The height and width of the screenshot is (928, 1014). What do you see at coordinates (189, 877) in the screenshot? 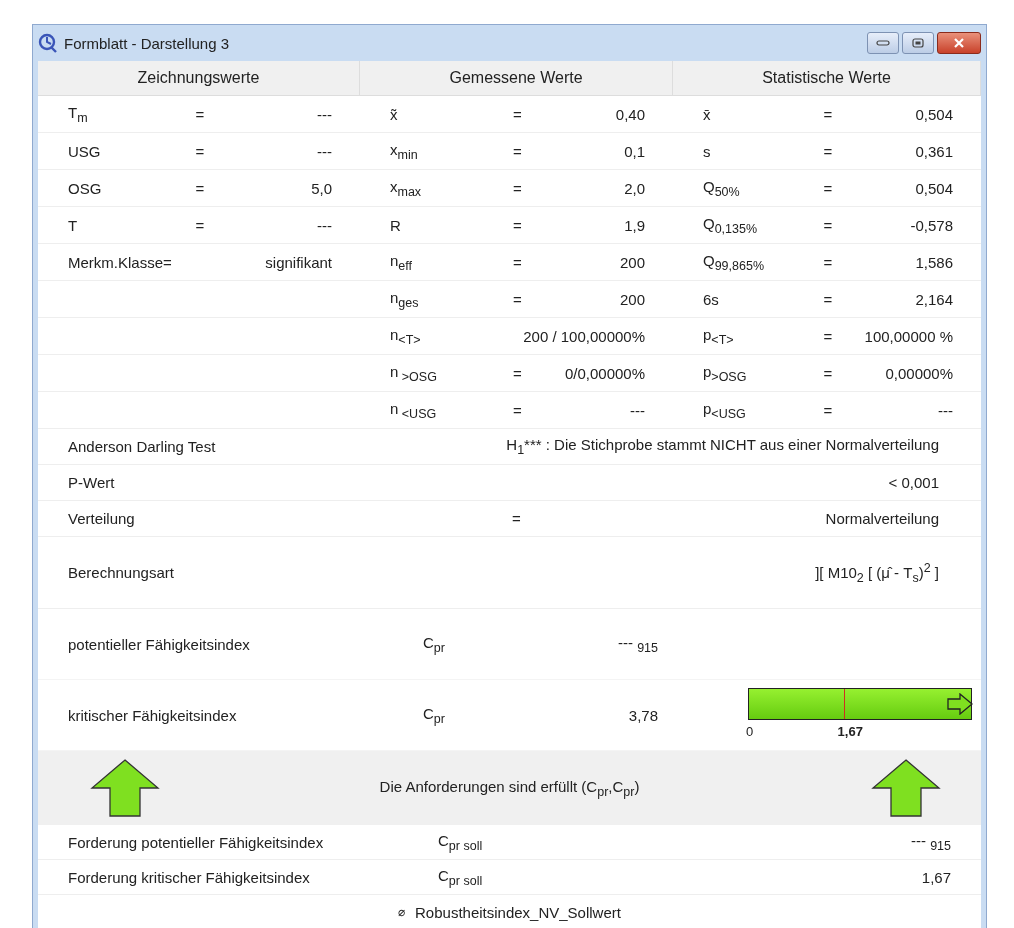
I see `row-label: Forderung kritischer Fähigkeitsindex` at bounding box center [189, 877].